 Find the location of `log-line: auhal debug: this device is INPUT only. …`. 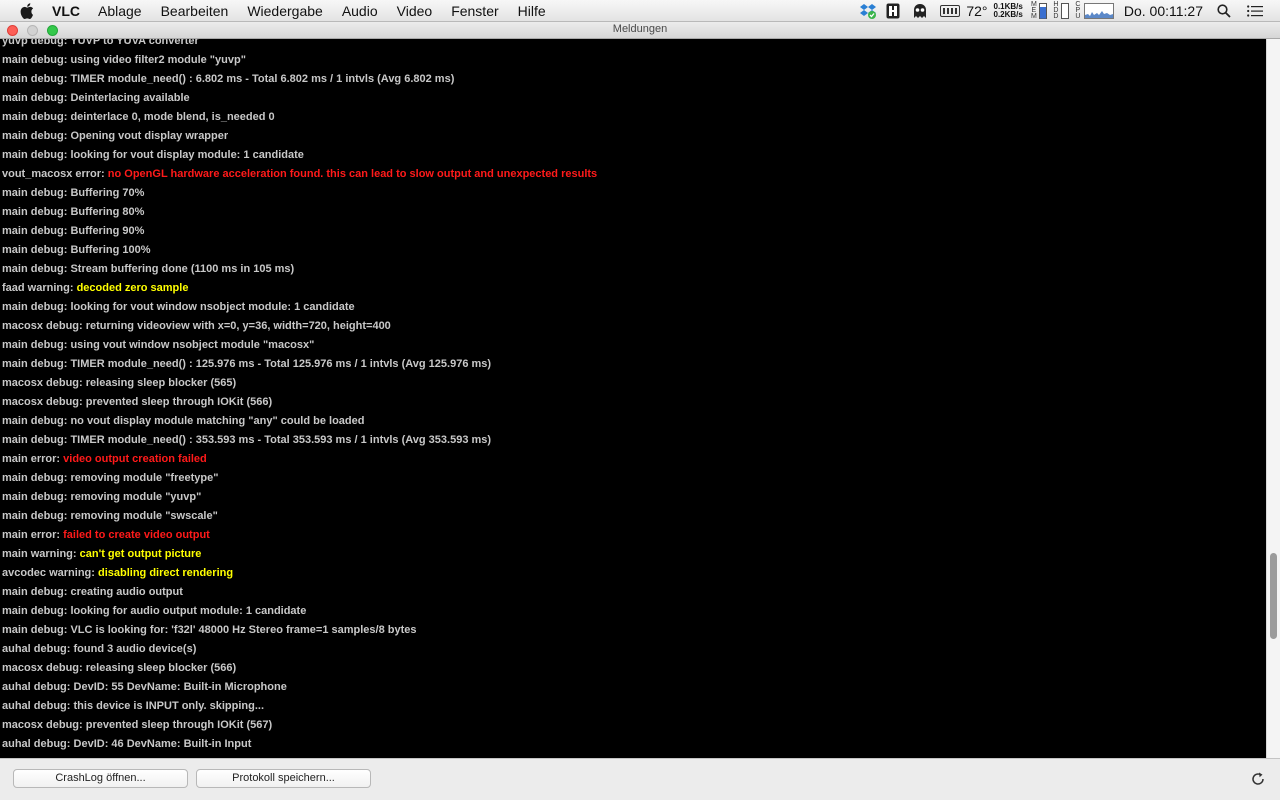

log-line: auhal debug: this device is INPUT only. … is located at coordinates (299, 706).